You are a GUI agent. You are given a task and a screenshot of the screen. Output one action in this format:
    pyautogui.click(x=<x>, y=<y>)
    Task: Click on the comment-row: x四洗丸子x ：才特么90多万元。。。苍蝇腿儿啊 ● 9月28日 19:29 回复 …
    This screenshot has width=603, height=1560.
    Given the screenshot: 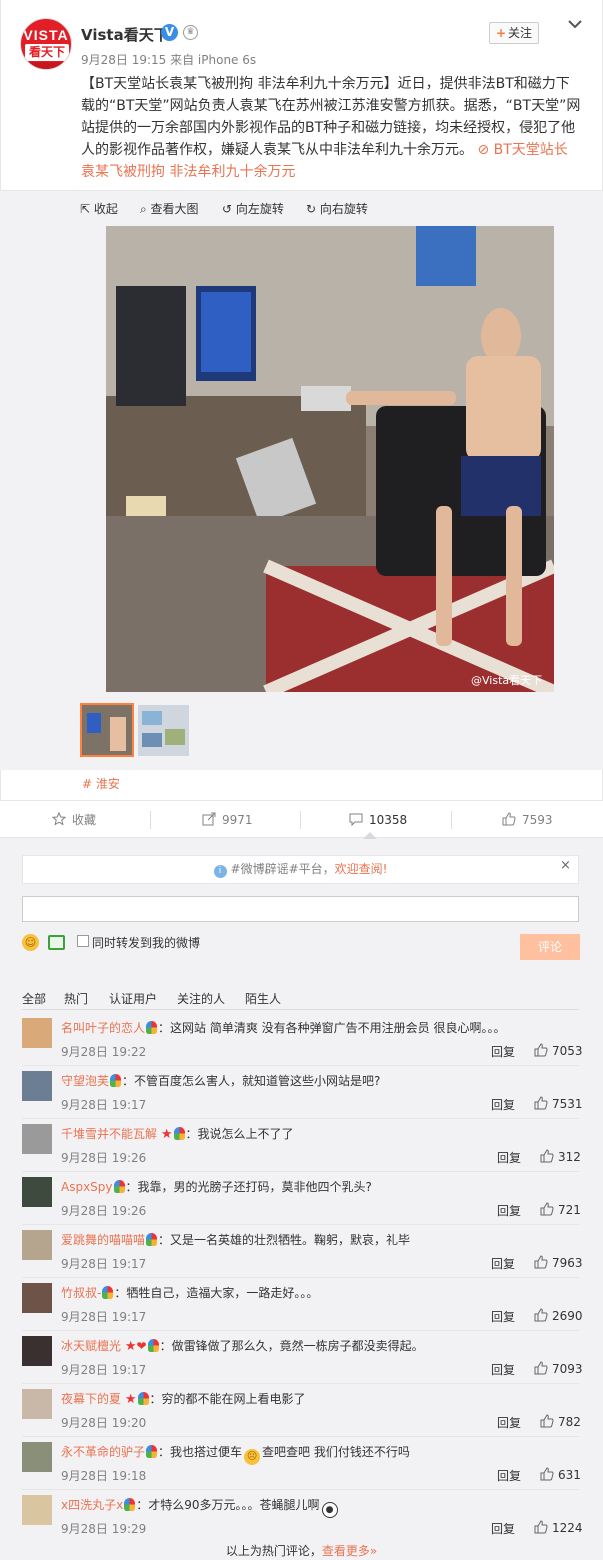 What is the action you would take?
    pyautogui.click(x=302, y=1516)
    